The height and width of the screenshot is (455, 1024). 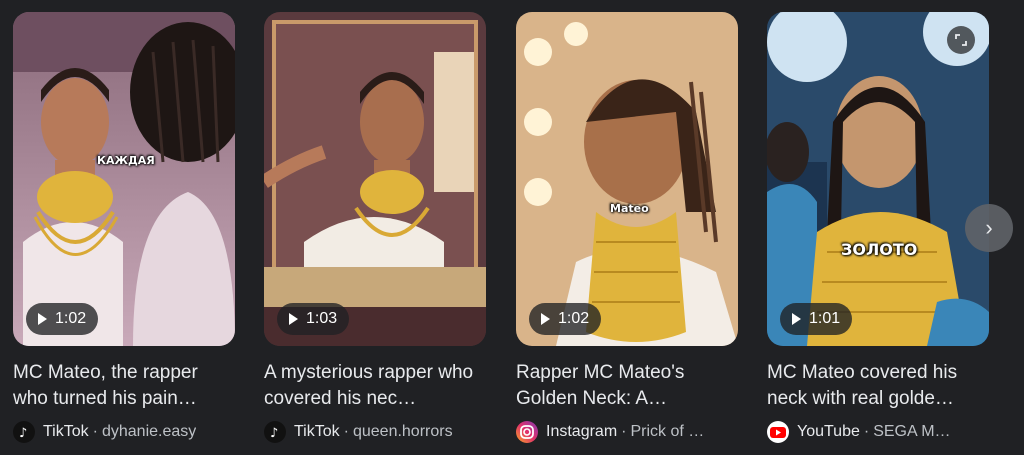 I want to click on expand-icon, so click(x=961, y=40).